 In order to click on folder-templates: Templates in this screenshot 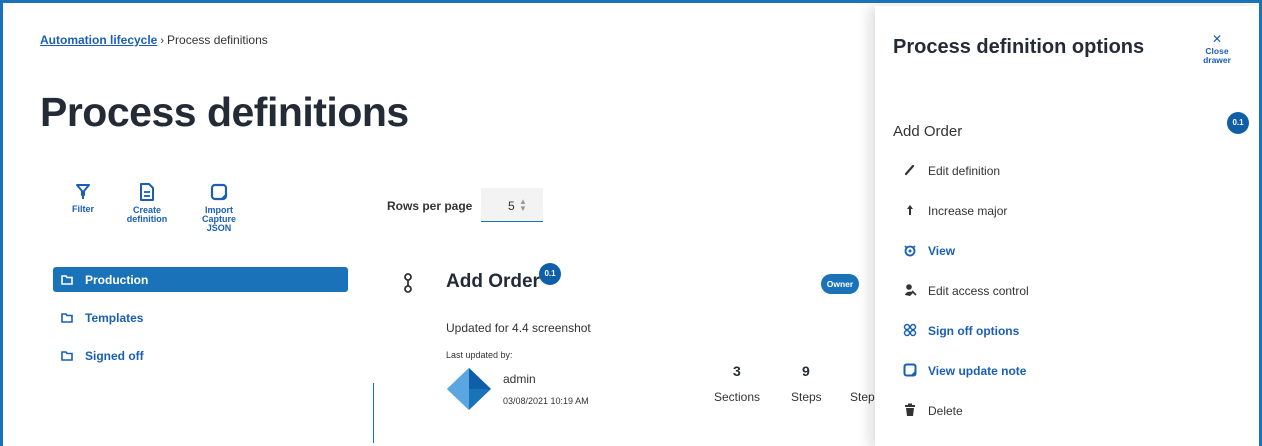, I will do `click(200, 317)`.